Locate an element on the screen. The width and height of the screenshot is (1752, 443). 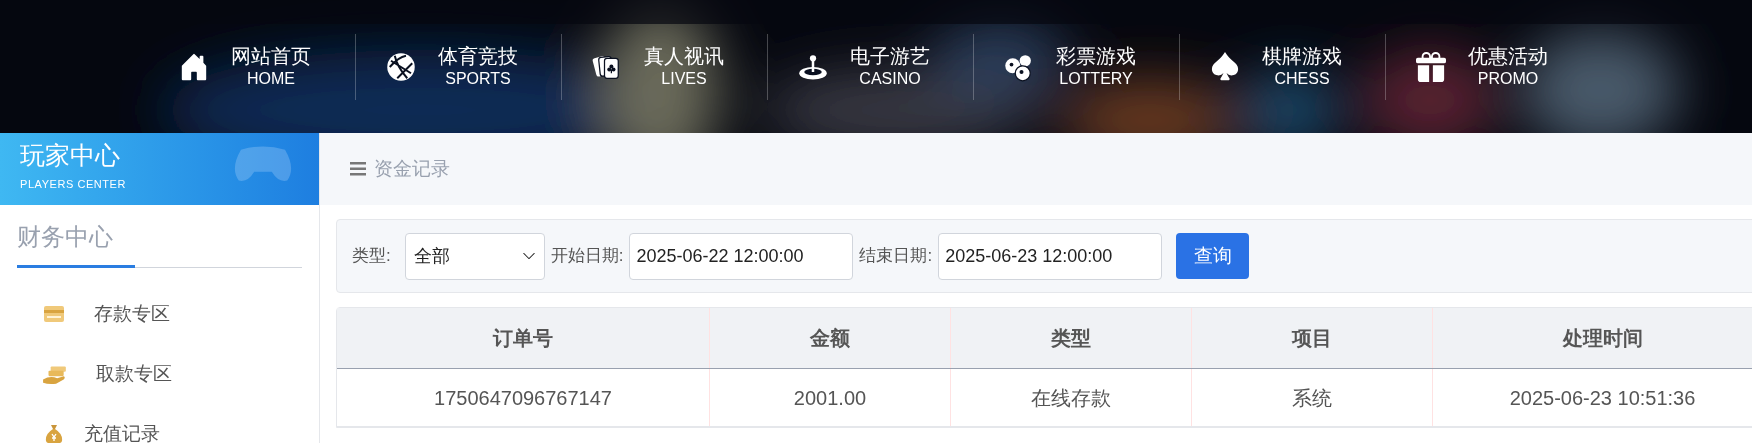
nav-link: 优惠活动 PROMO is located at coordinates (1467, 66).